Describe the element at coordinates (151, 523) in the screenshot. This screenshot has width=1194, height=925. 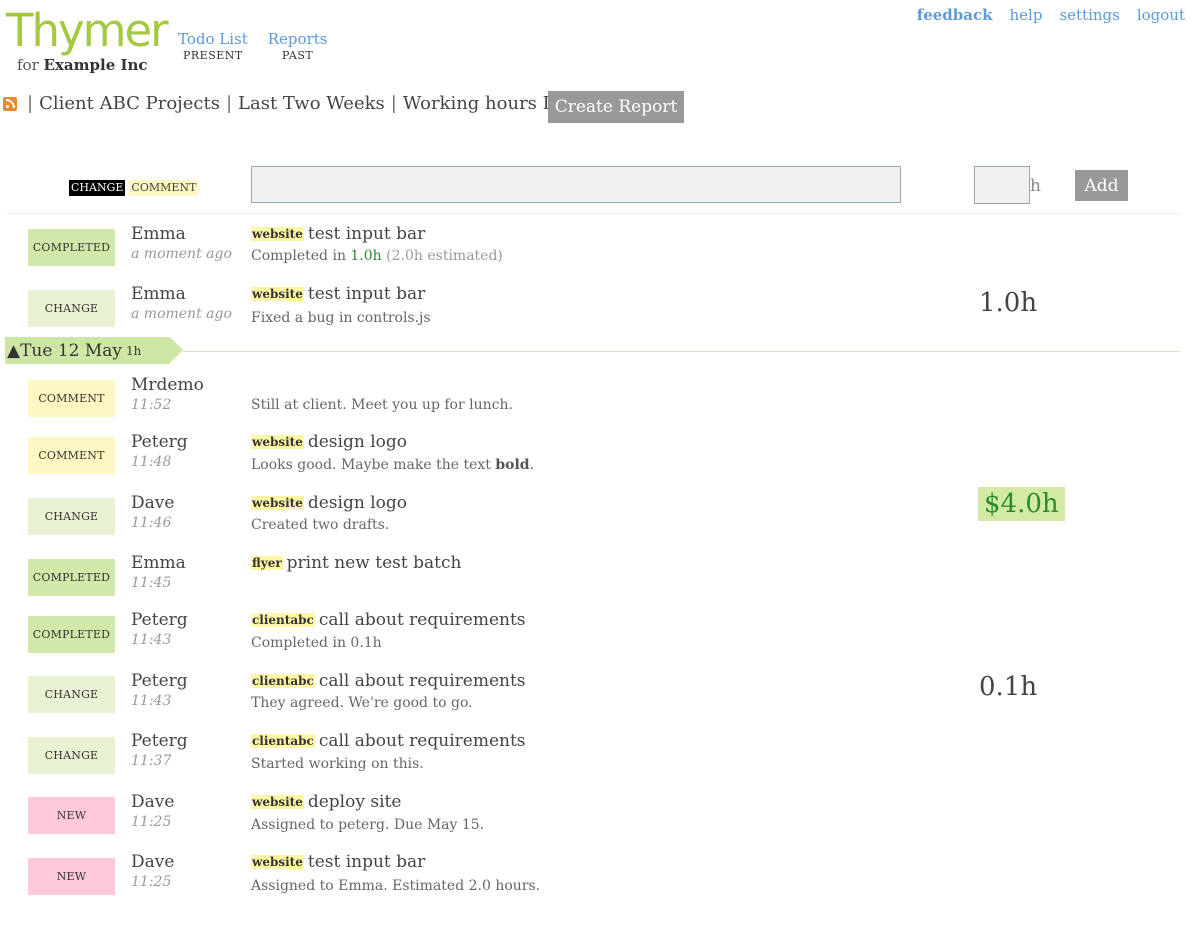
I see `feed-time: 11:46` at that location.